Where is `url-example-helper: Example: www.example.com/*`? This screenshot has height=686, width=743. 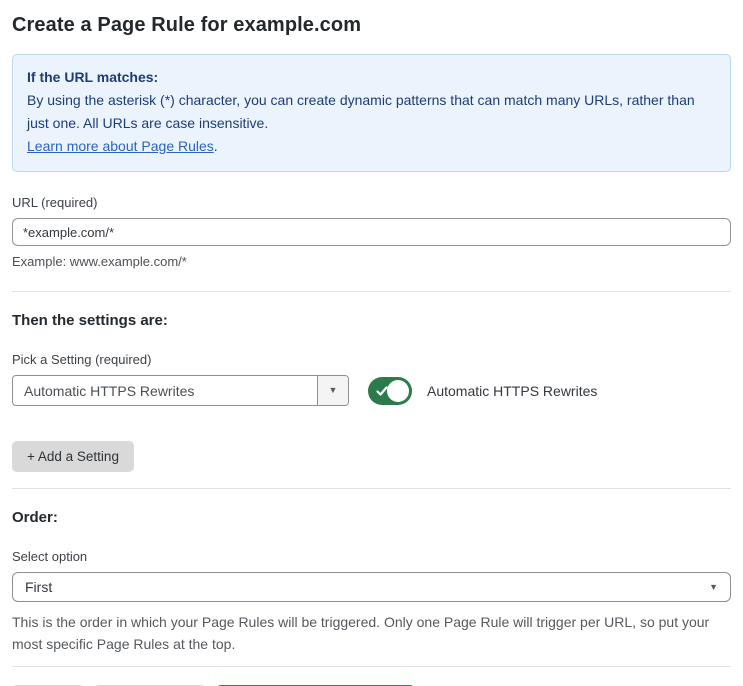
url-example-helper: Example: www.example.com/* is located at coordinates (99, 261).